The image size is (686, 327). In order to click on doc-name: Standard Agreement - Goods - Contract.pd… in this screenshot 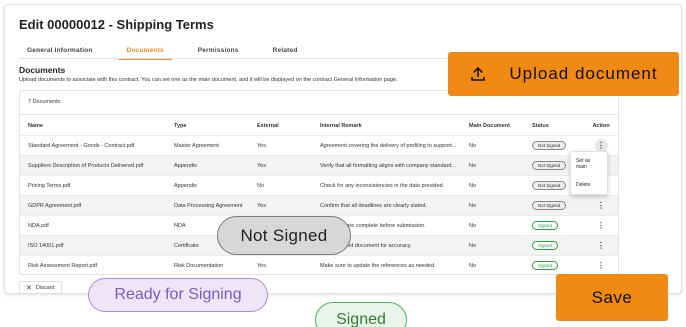, I will do `click(98, 145)`.